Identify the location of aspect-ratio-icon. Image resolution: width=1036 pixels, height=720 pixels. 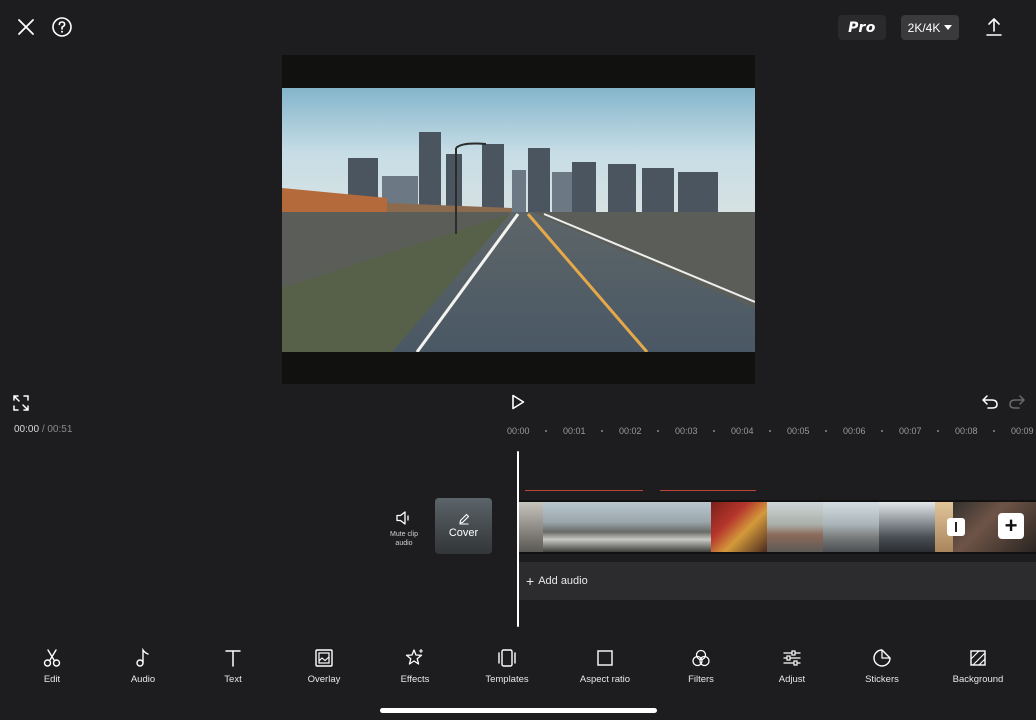
(605, 658).